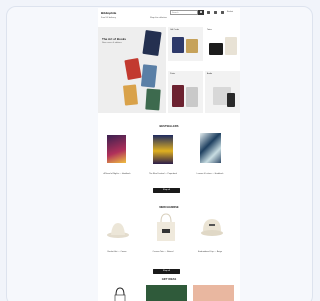  Describe the element at coordinates (210, 252) in the screenshot. I see `product-title: Embroidered Cap — Beige` at that location.